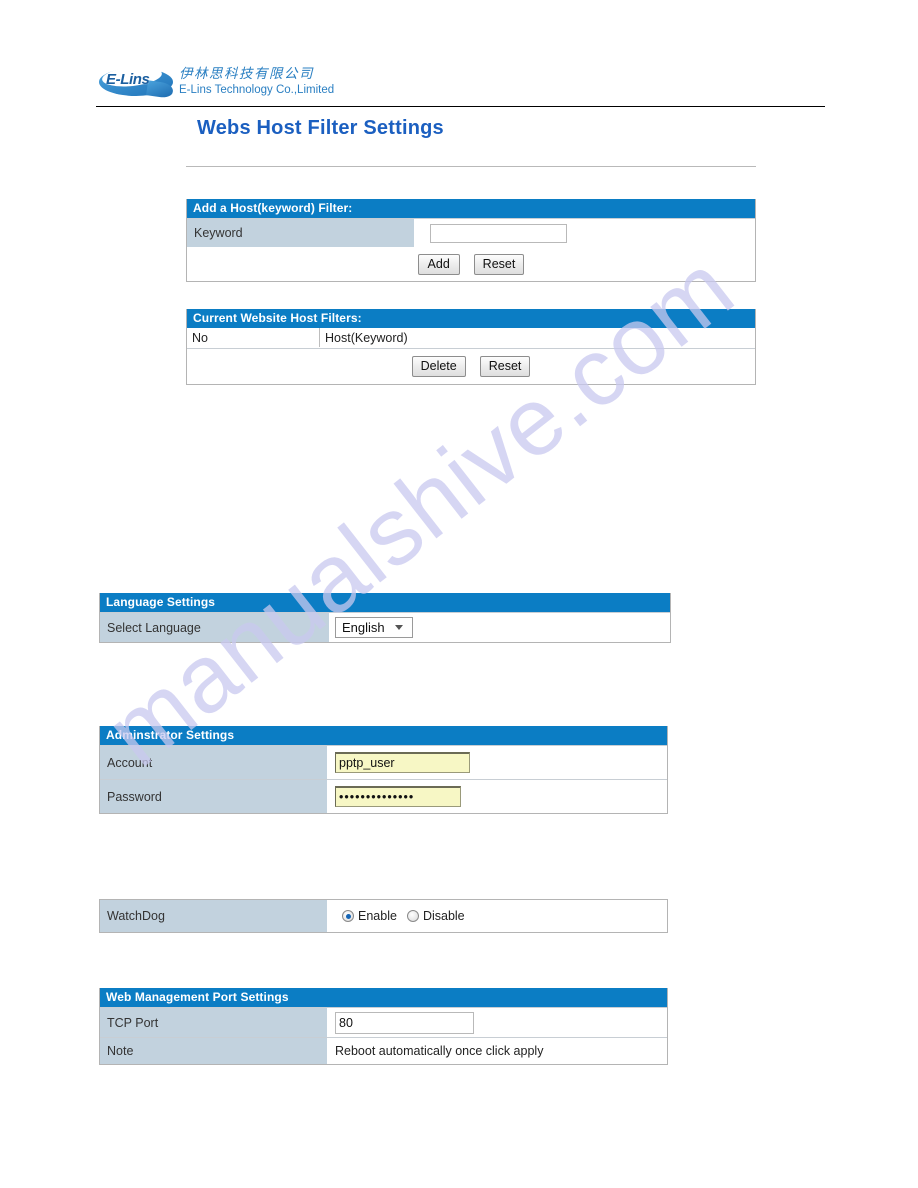  Describe the element at coordinates (505, 366) in the screenshot. I see `current-filters-reset-button: Reset` at that location.